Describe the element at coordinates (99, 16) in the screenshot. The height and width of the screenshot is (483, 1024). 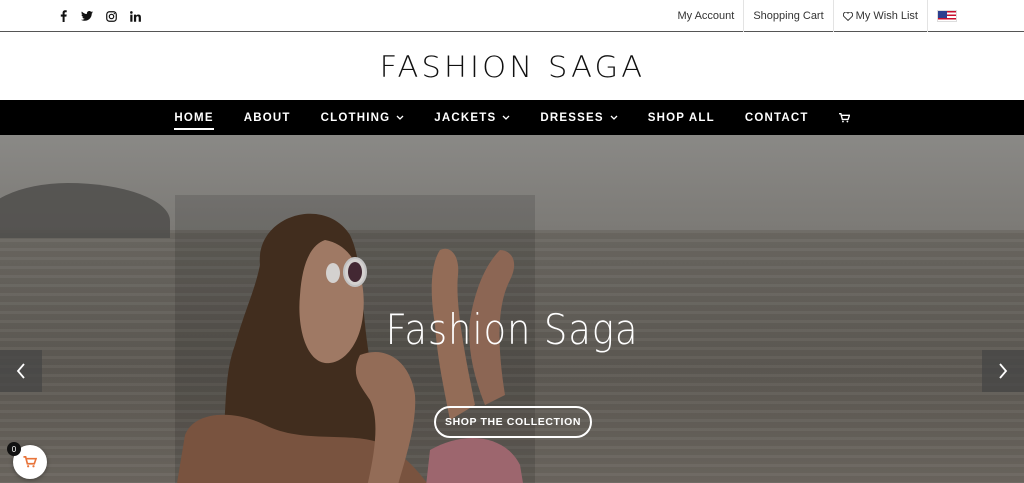
I see `social-links` at that location.